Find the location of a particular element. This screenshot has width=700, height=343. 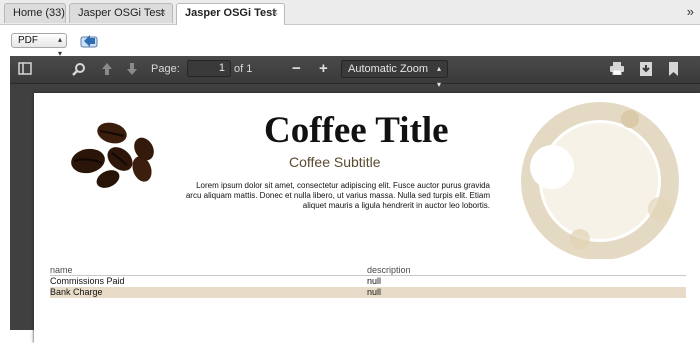

pdf-toolbar: Page: 1 of 1 − + Automatic Zoom ▴ ▾ is located at coordinates (355, 72).